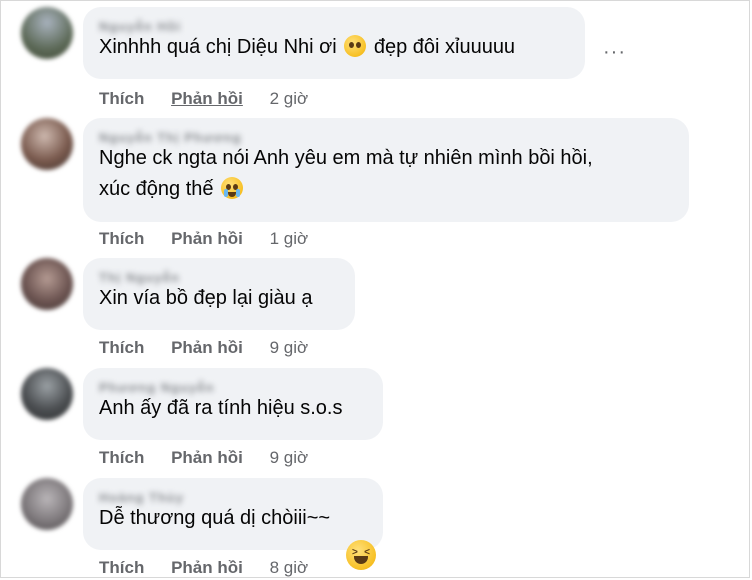 The width and height of the screenshot is (752, 580). Describe the element at coordinates (361, 555) in the screenshot. I see `grinning-squinting-face-icon: > <` at that location.